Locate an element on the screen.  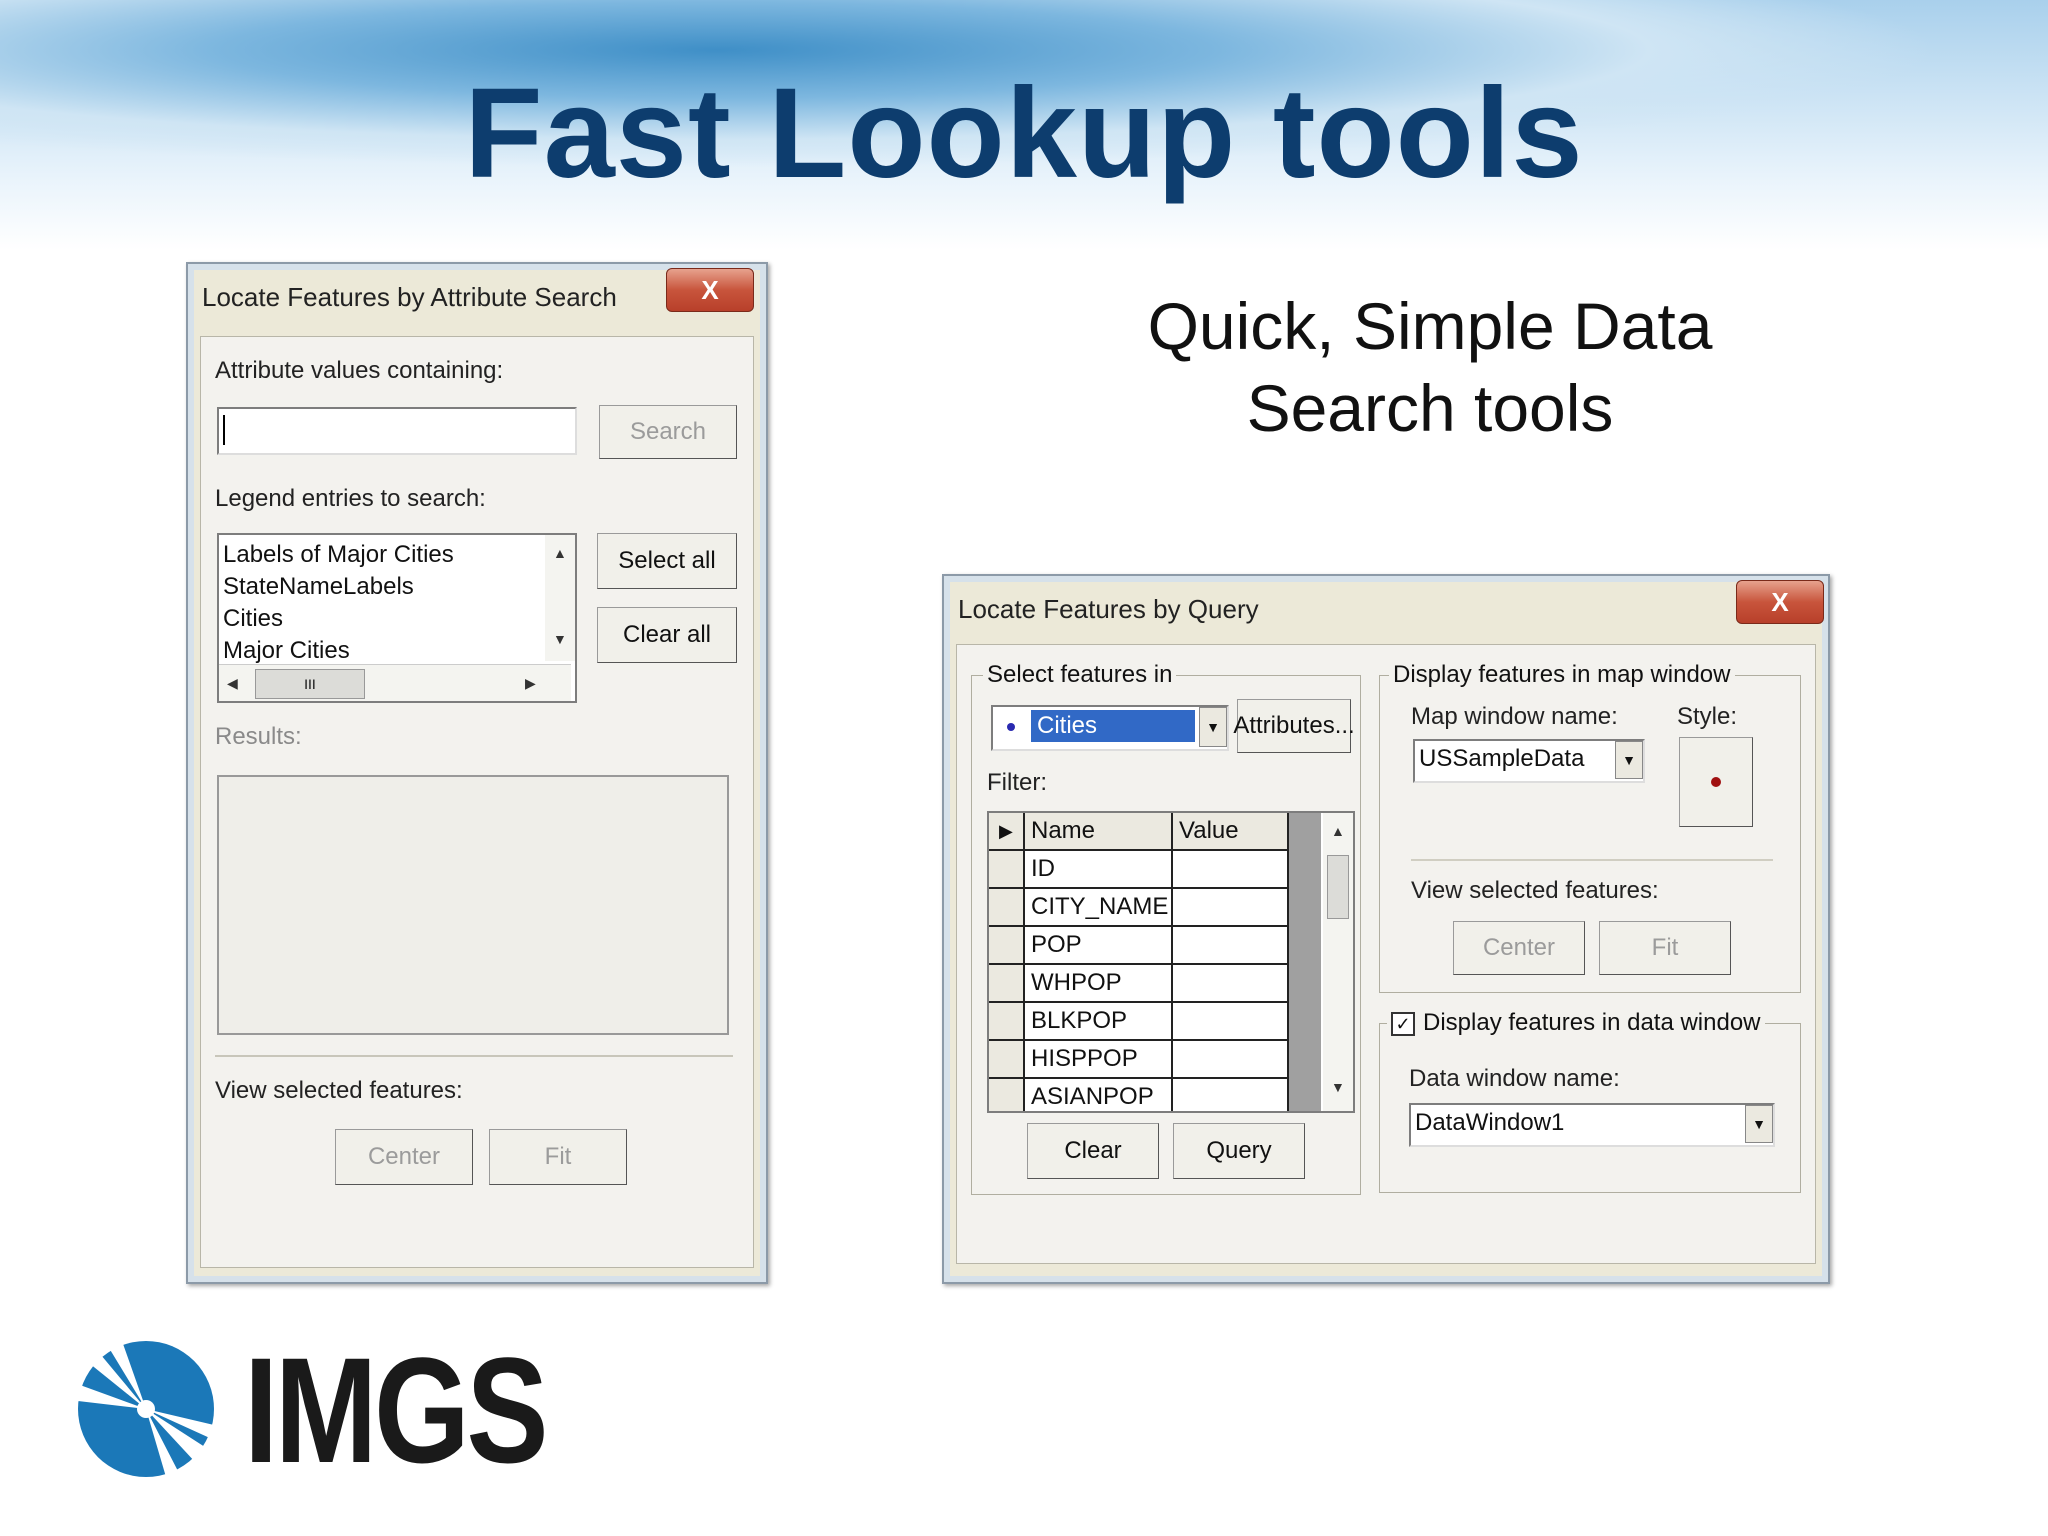
table-row: ASIANPOP is located at coordinates (1139, 1095).